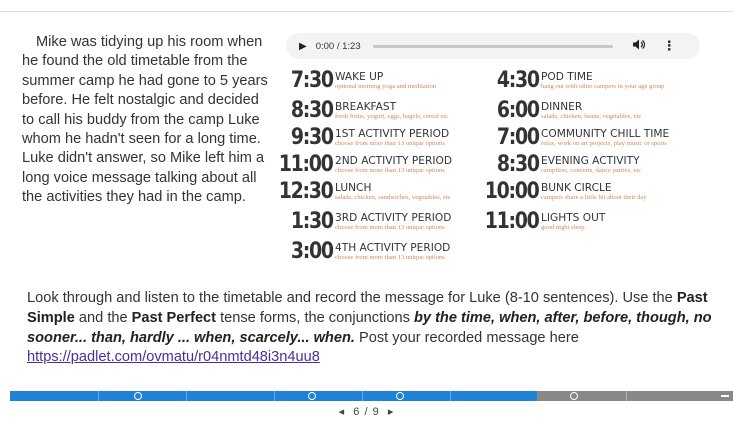 The width and height of the screenshot is (733, 421). Describe the element at coordinates (174, 317) in the screenshot. I see `past-perfect-term: Past Perfect` at that location.